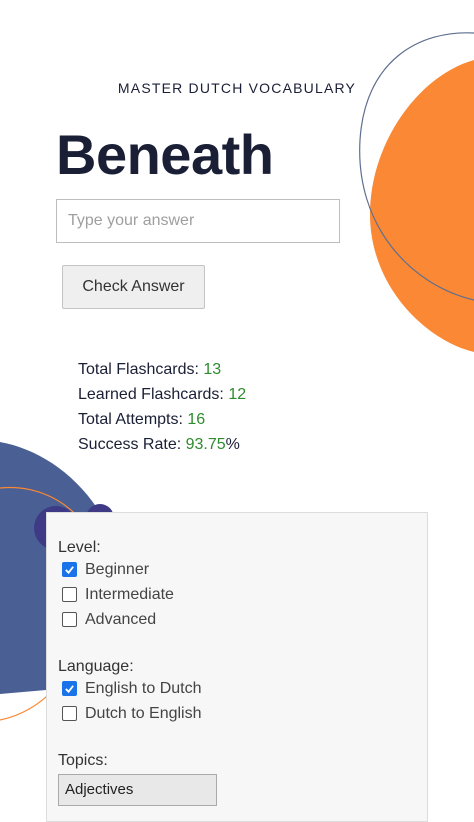  What do you see at coordinates (242, 569) in the screenshot?
I see `level-option-beginner: Beginner` at bounding box center [242, 569].